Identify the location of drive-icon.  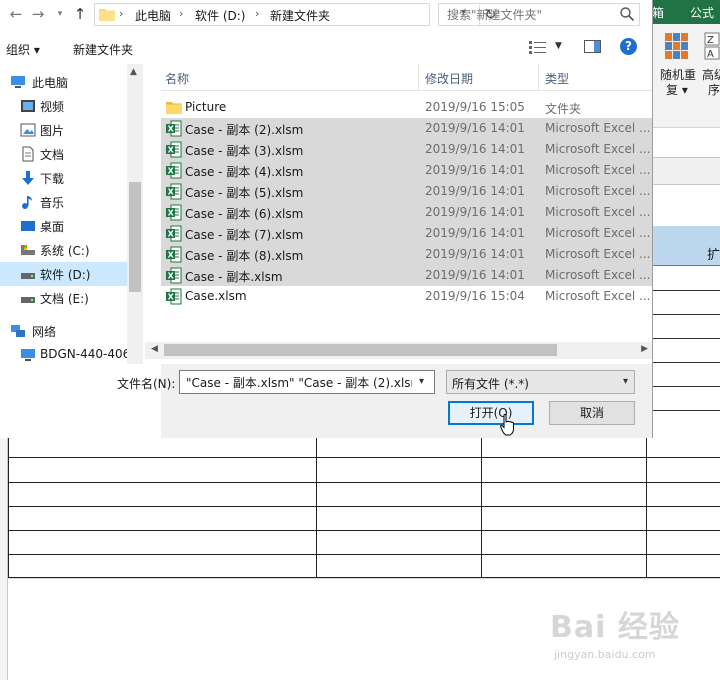
(28, 276).